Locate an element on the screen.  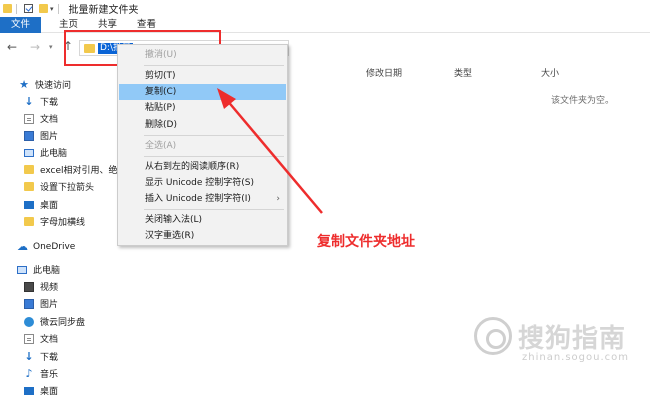
watermark-logo-icon is located at coordinates (493, 336).